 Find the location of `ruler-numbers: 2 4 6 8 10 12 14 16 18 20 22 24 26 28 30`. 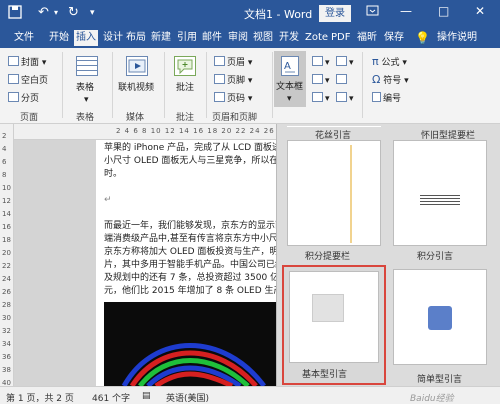

ruler-numbers: 2 4 6 8 10 12 14 16 18 20 22 24 26 28 30 is located at coordinates (196, 131).